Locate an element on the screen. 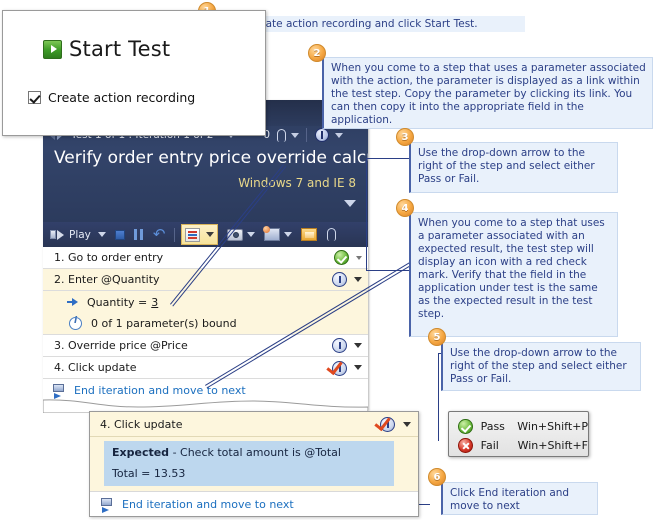 The image size is (653, 520). binding-text: 0 of 1 parameter(s) bound is located at coordinates (164, 323).